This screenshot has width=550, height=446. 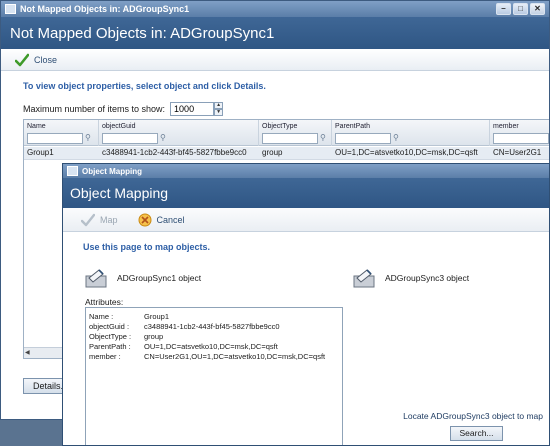 I want to click on spin-down-icon: ▼, so click(x=219, y=112).